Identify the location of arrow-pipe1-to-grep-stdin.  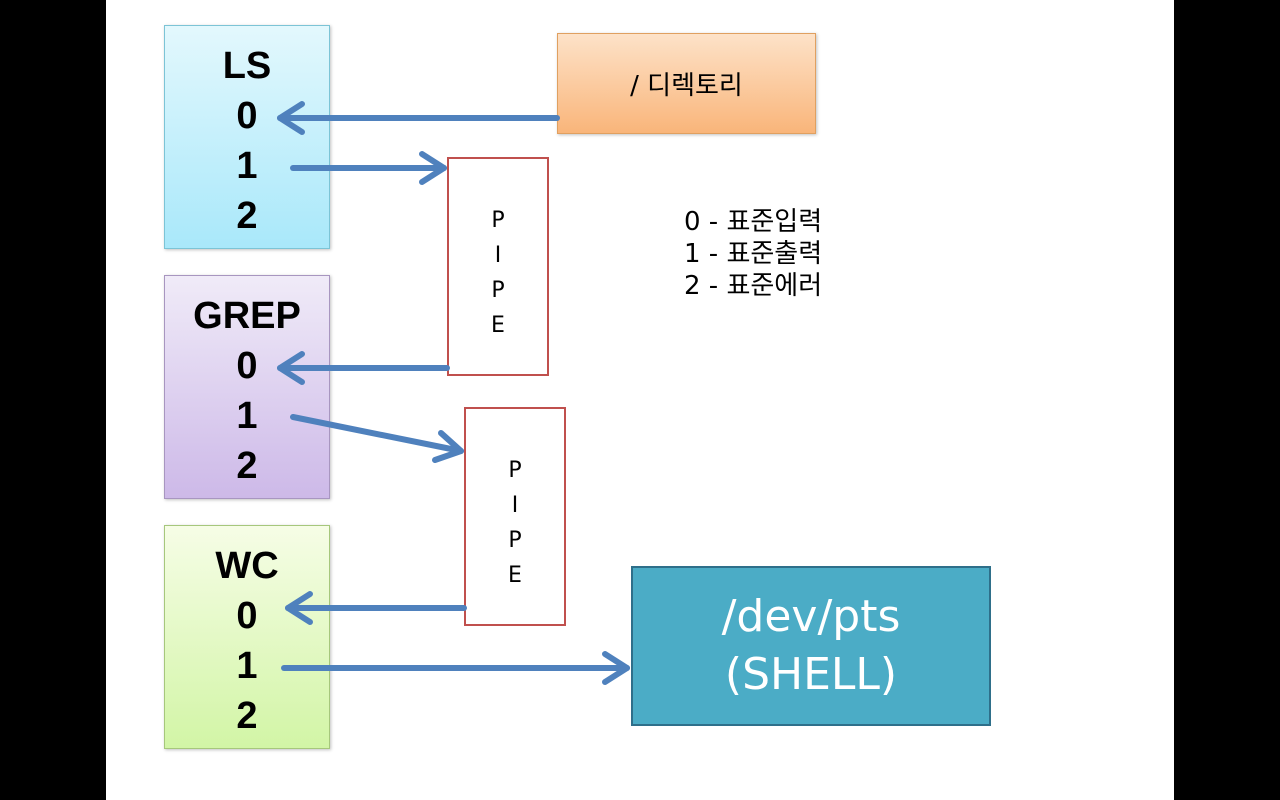
(363, 368).